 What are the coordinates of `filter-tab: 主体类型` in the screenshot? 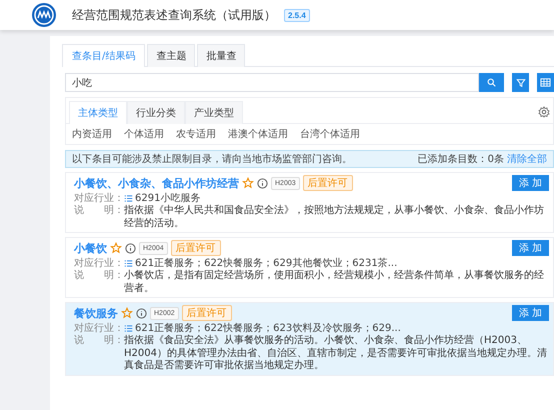 It's located at (98, 112).